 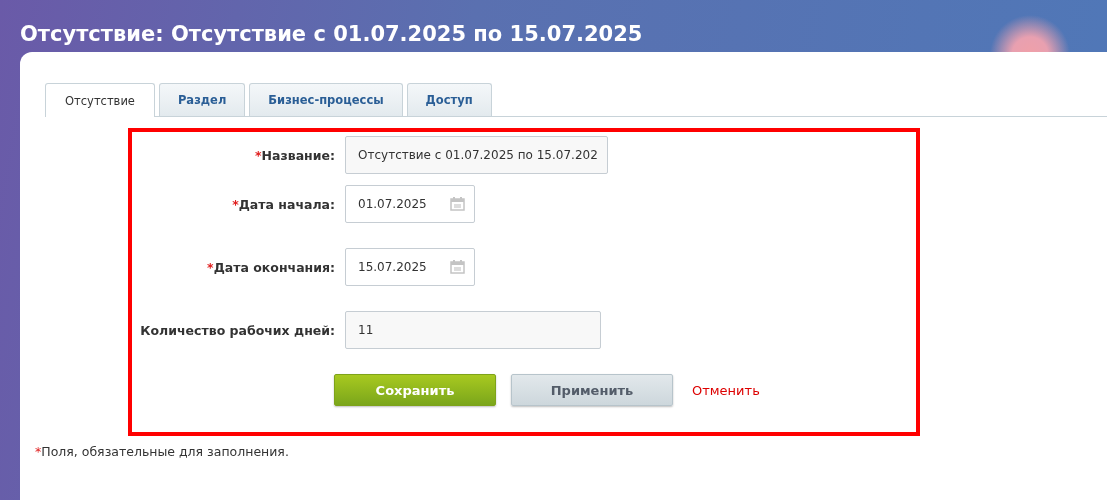 I want to click on field-label: *Дата начала:, so click(x=283, y=204).